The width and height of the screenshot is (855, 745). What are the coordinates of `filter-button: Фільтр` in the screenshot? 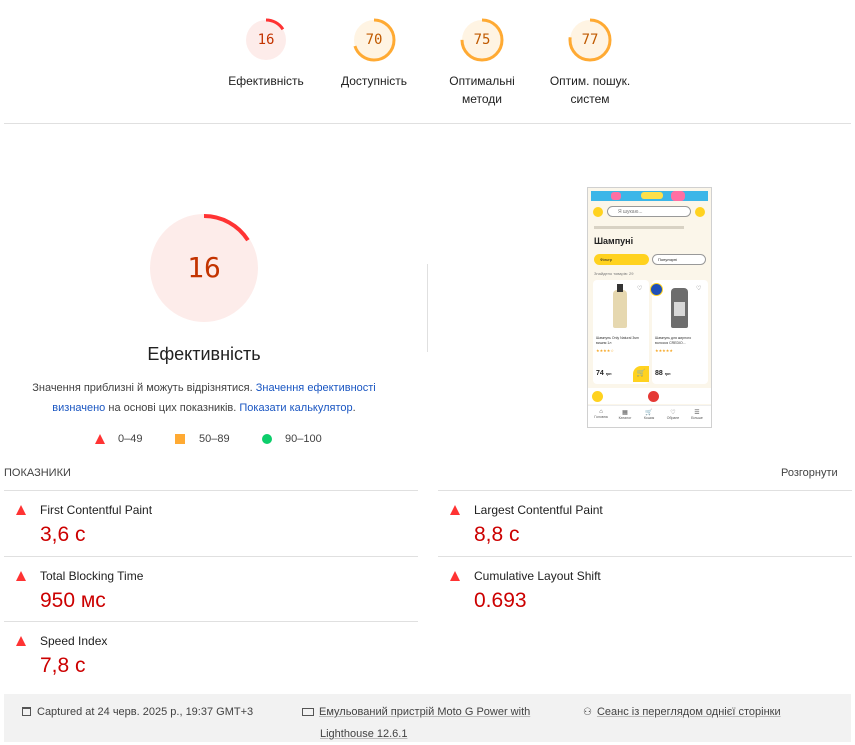 It's located at (621, 259).